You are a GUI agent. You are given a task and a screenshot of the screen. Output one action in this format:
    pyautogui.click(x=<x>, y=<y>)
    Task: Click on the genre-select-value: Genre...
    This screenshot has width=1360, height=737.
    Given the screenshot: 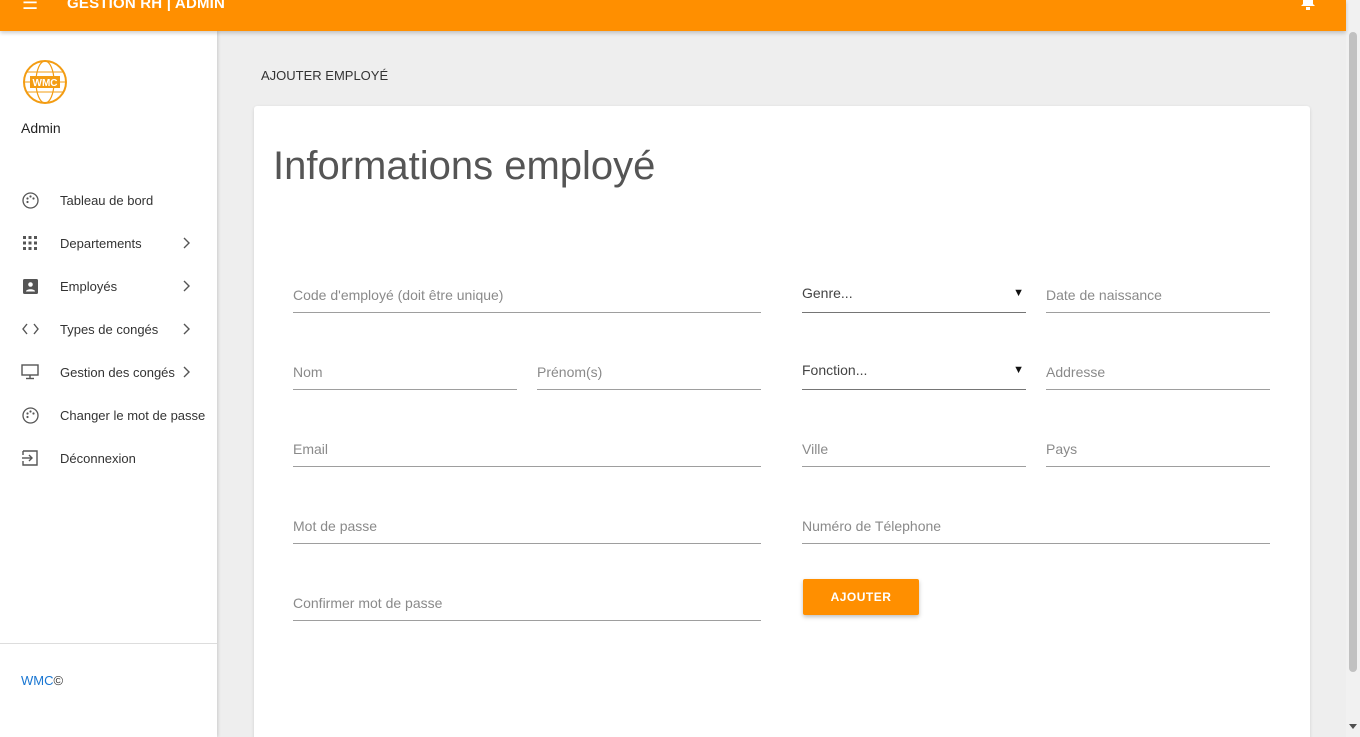 What is the action you would take?
    pyautogui.click(x=827, y=293)
    